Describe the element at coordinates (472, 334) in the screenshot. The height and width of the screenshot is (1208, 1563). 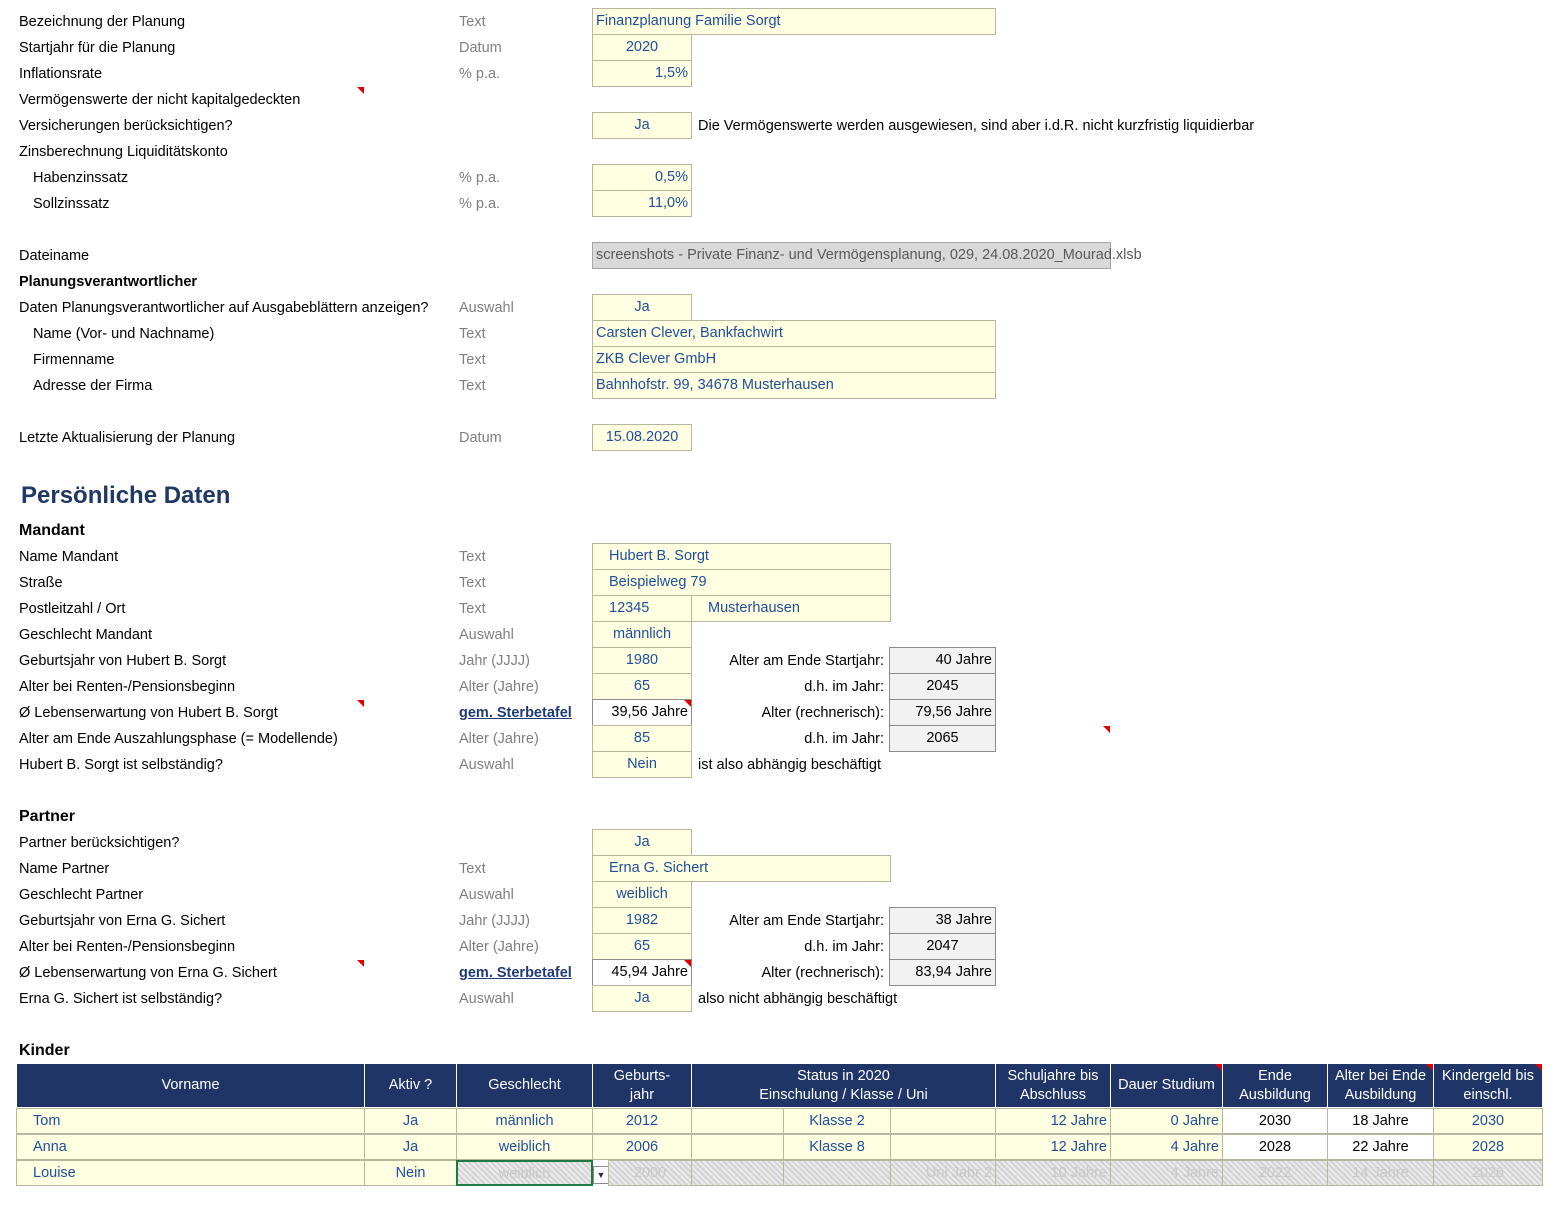
I see `unit-planer-name: Text` at that location.